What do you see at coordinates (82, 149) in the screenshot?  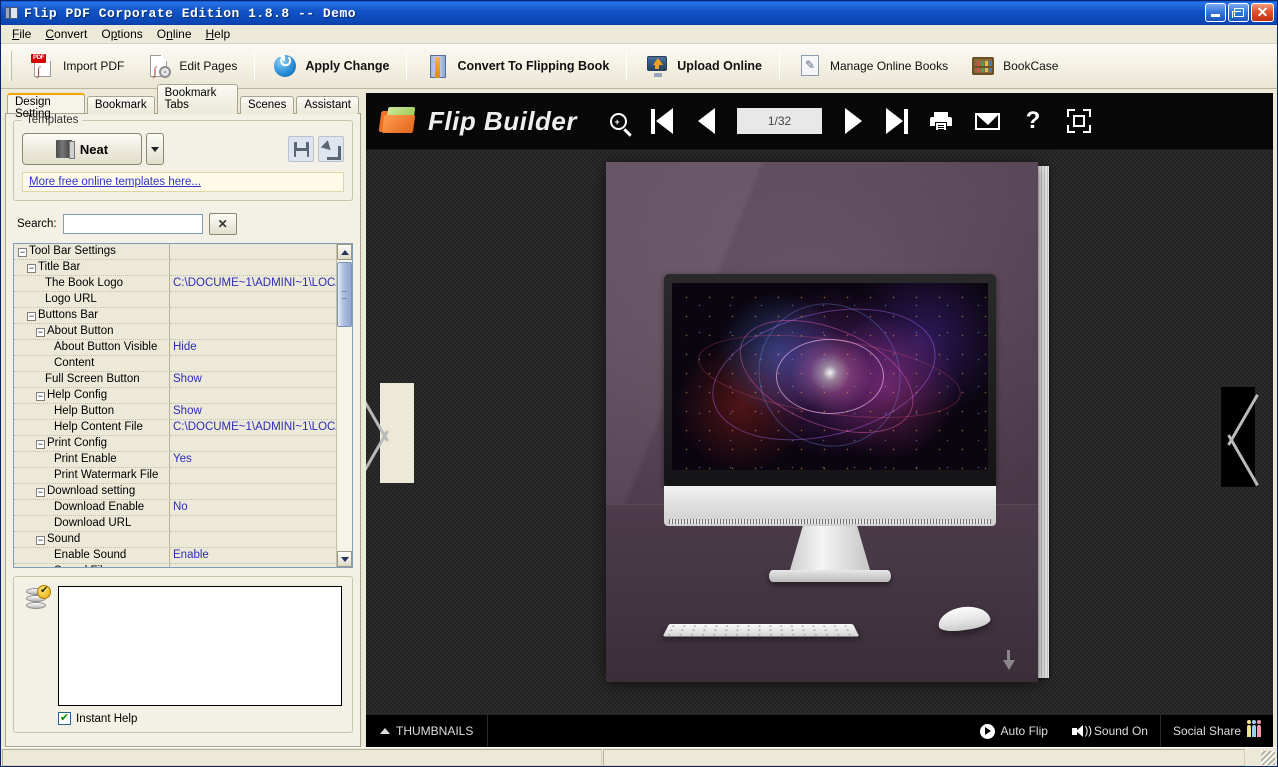 I see `template-select-button: Neat` at bounding box center [82, 149].